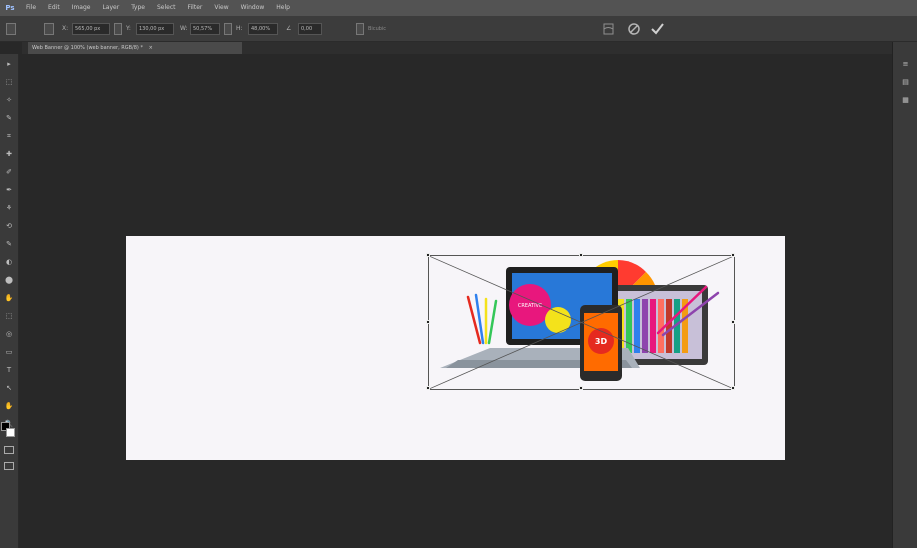 This screenshot has height=548, width=917. I want to click on quick-select-tool-icon: ✎, so click(9, 118).